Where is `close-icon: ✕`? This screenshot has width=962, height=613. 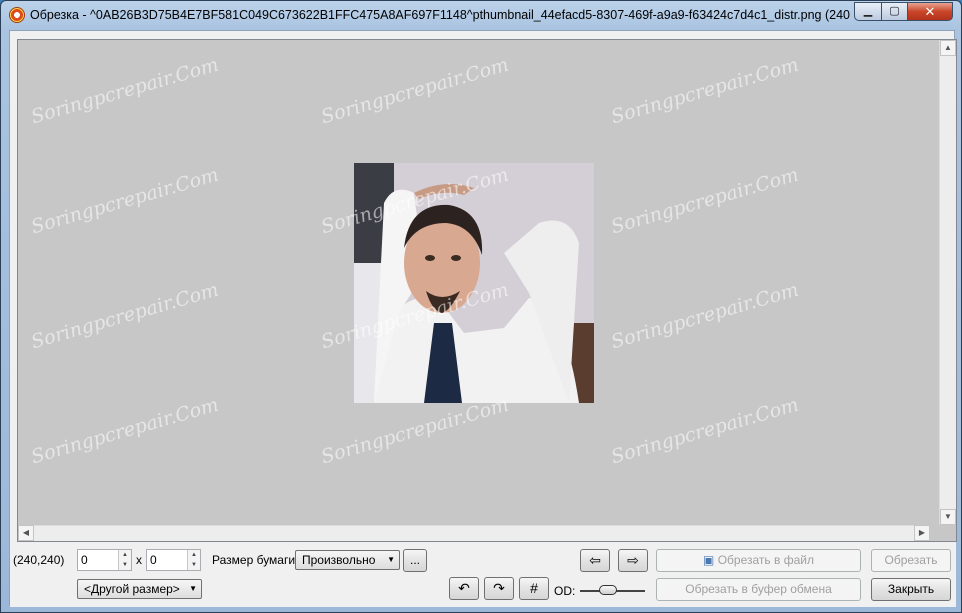
close-icon: ✕ is located at coordinates (930, 11).